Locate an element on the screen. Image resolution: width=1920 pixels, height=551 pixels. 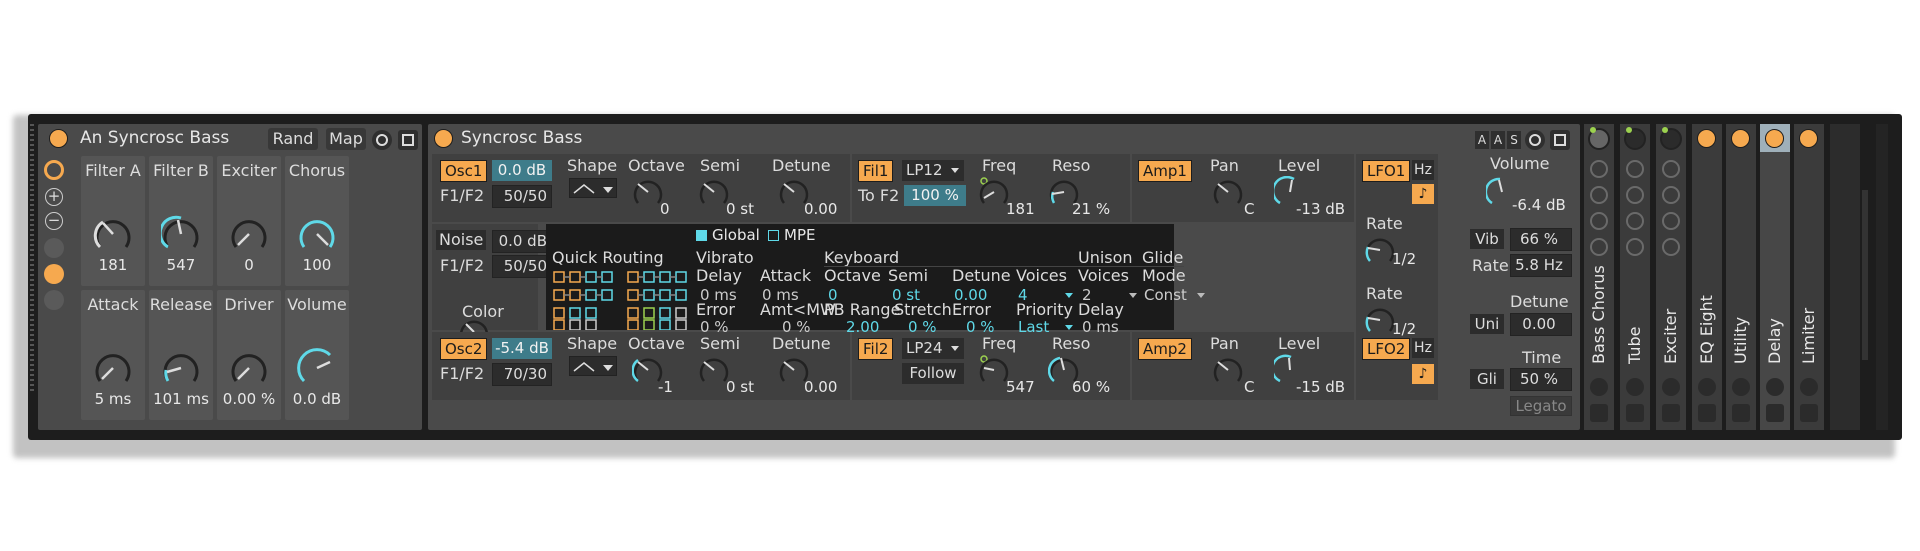
scrollbar is located at coordinates (1865, 275).